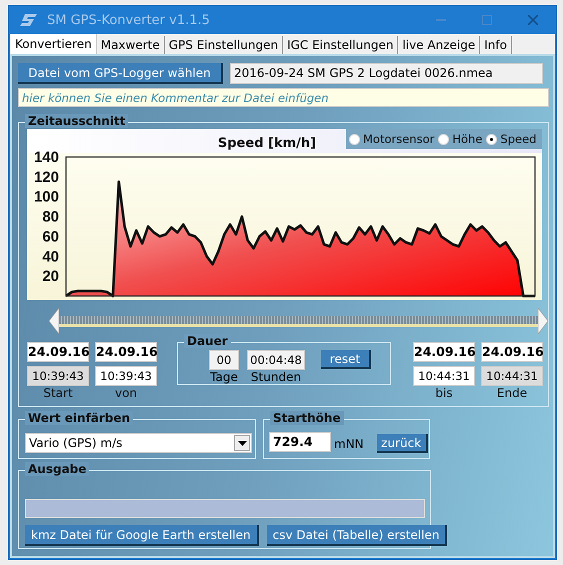  What do you see at coordinates (57, 469) in the screenshot?
I see `group-title: Ausgabe` at bounding box center [57, 469].